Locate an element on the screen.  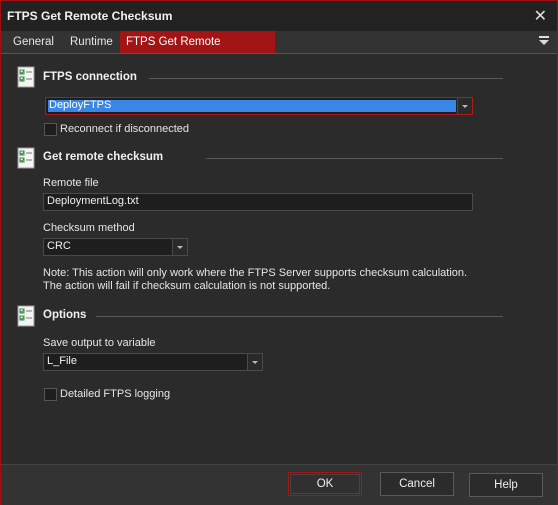
checksum-method-value: CRC is located at coordinates (59, 246).